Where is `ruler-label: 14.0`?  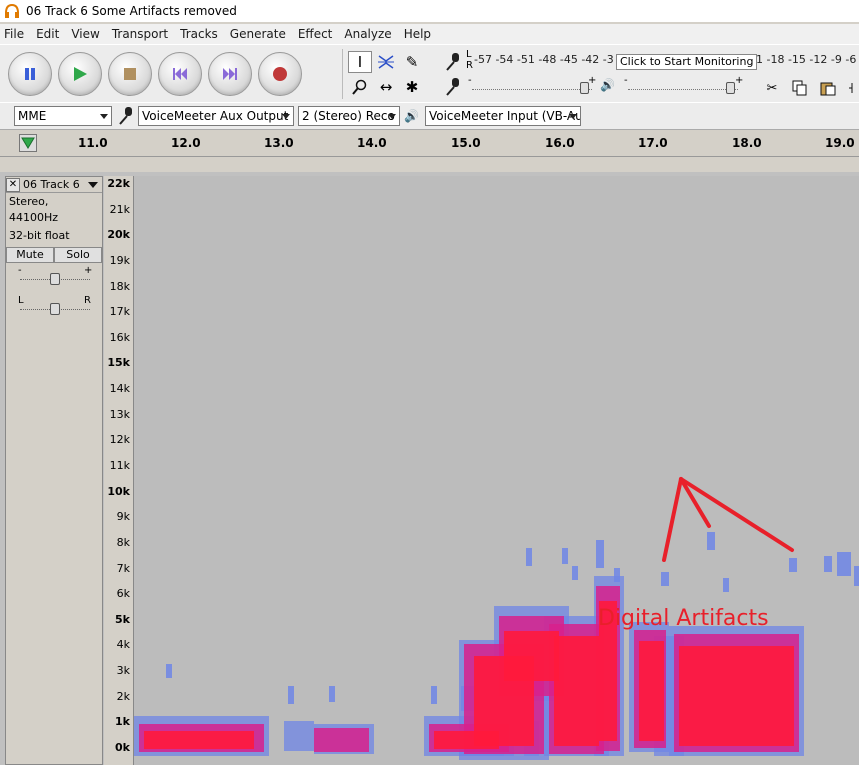
ruler-label: 14.0 is located at coordinates (372, 143).